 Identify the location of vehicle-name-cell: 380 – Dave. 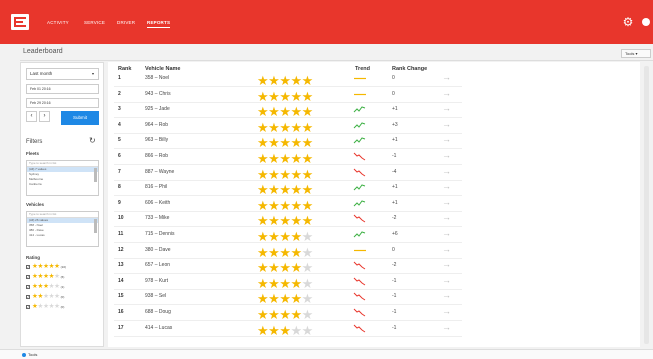
(158, 249).